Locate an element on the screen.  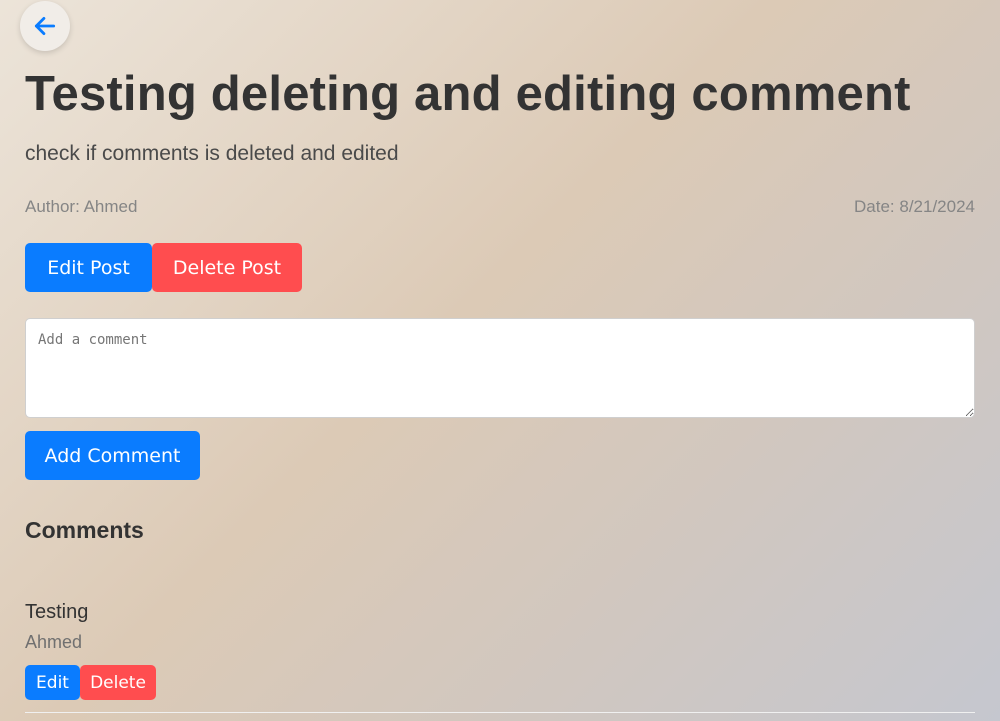
comment-input is located at coordinates (500, 368).